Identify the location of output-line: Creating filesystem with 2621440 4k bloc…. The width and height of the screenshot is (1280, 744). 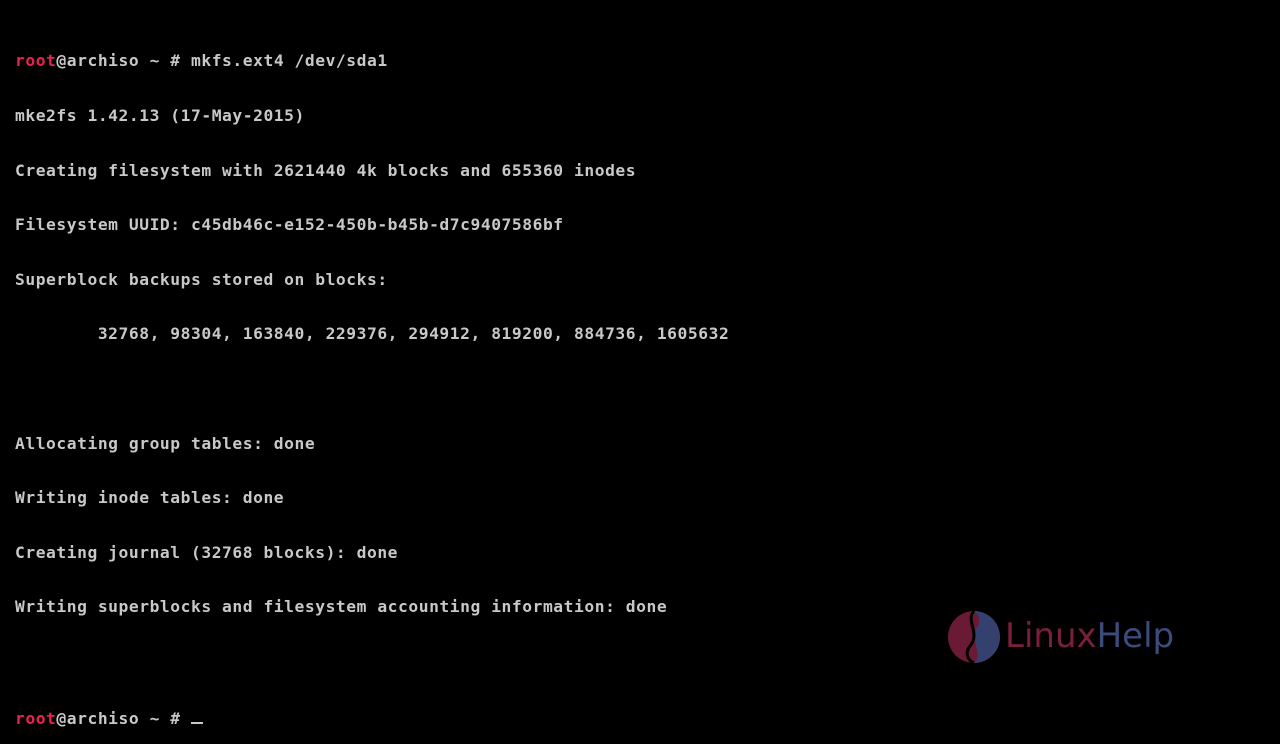
(326, 170).